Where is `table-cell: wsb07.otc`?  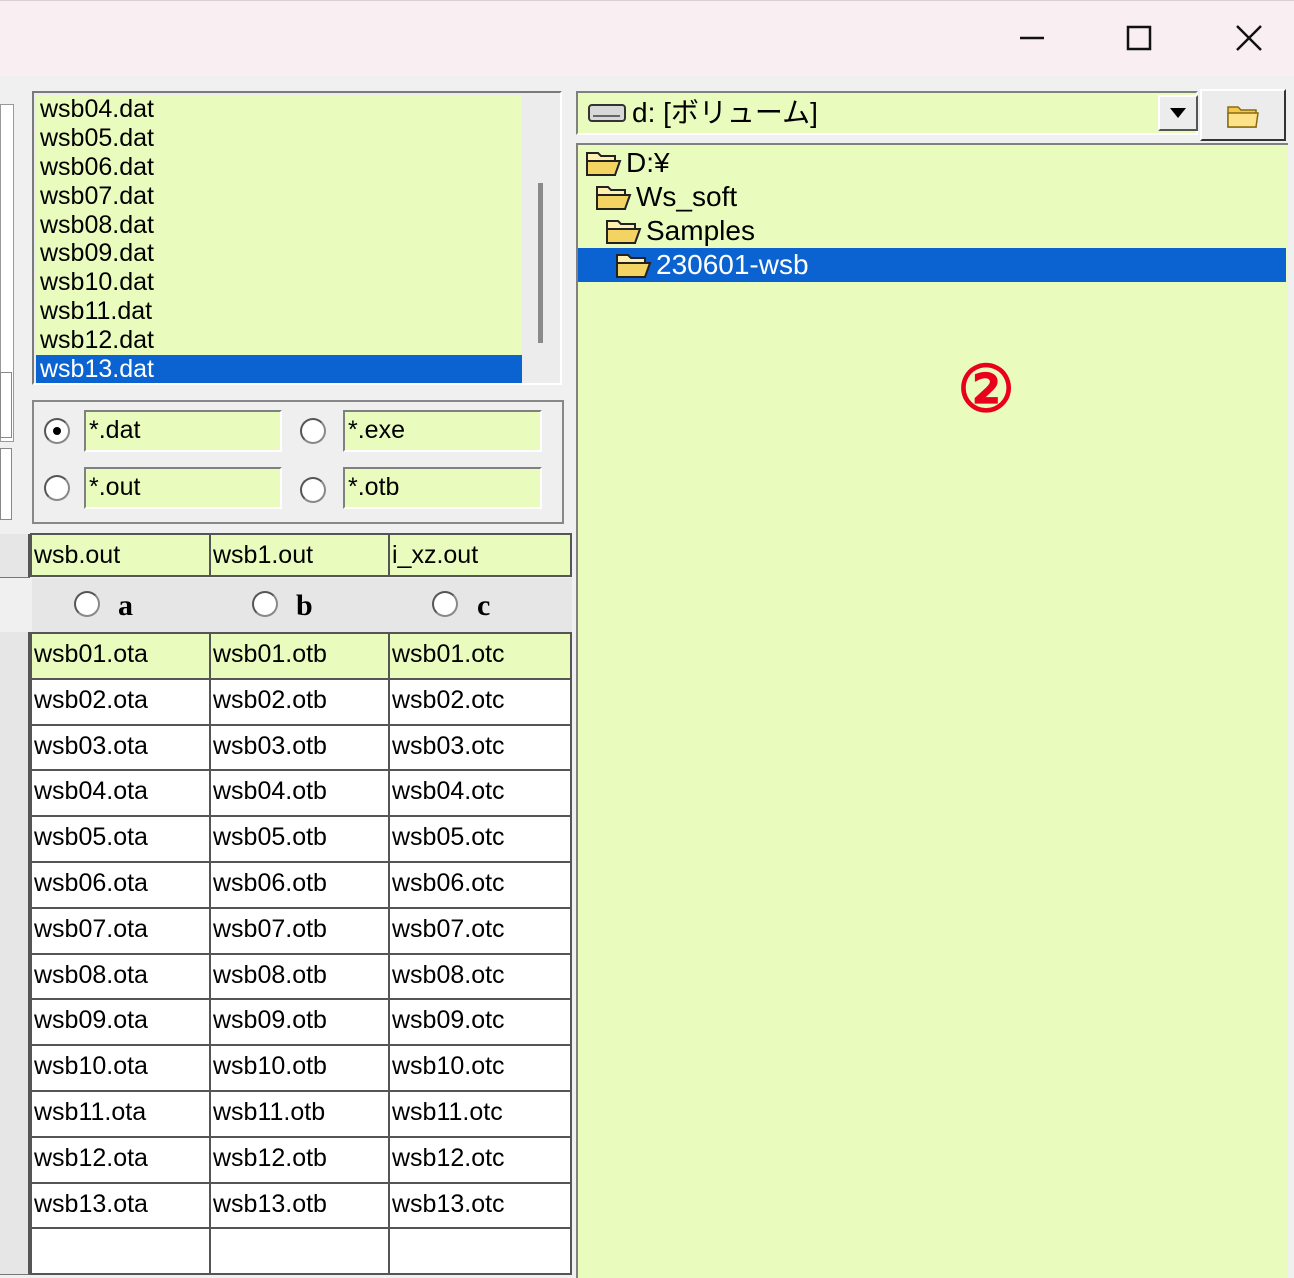 table-cell: wsb07.otc is located at coordinates (480, 931).